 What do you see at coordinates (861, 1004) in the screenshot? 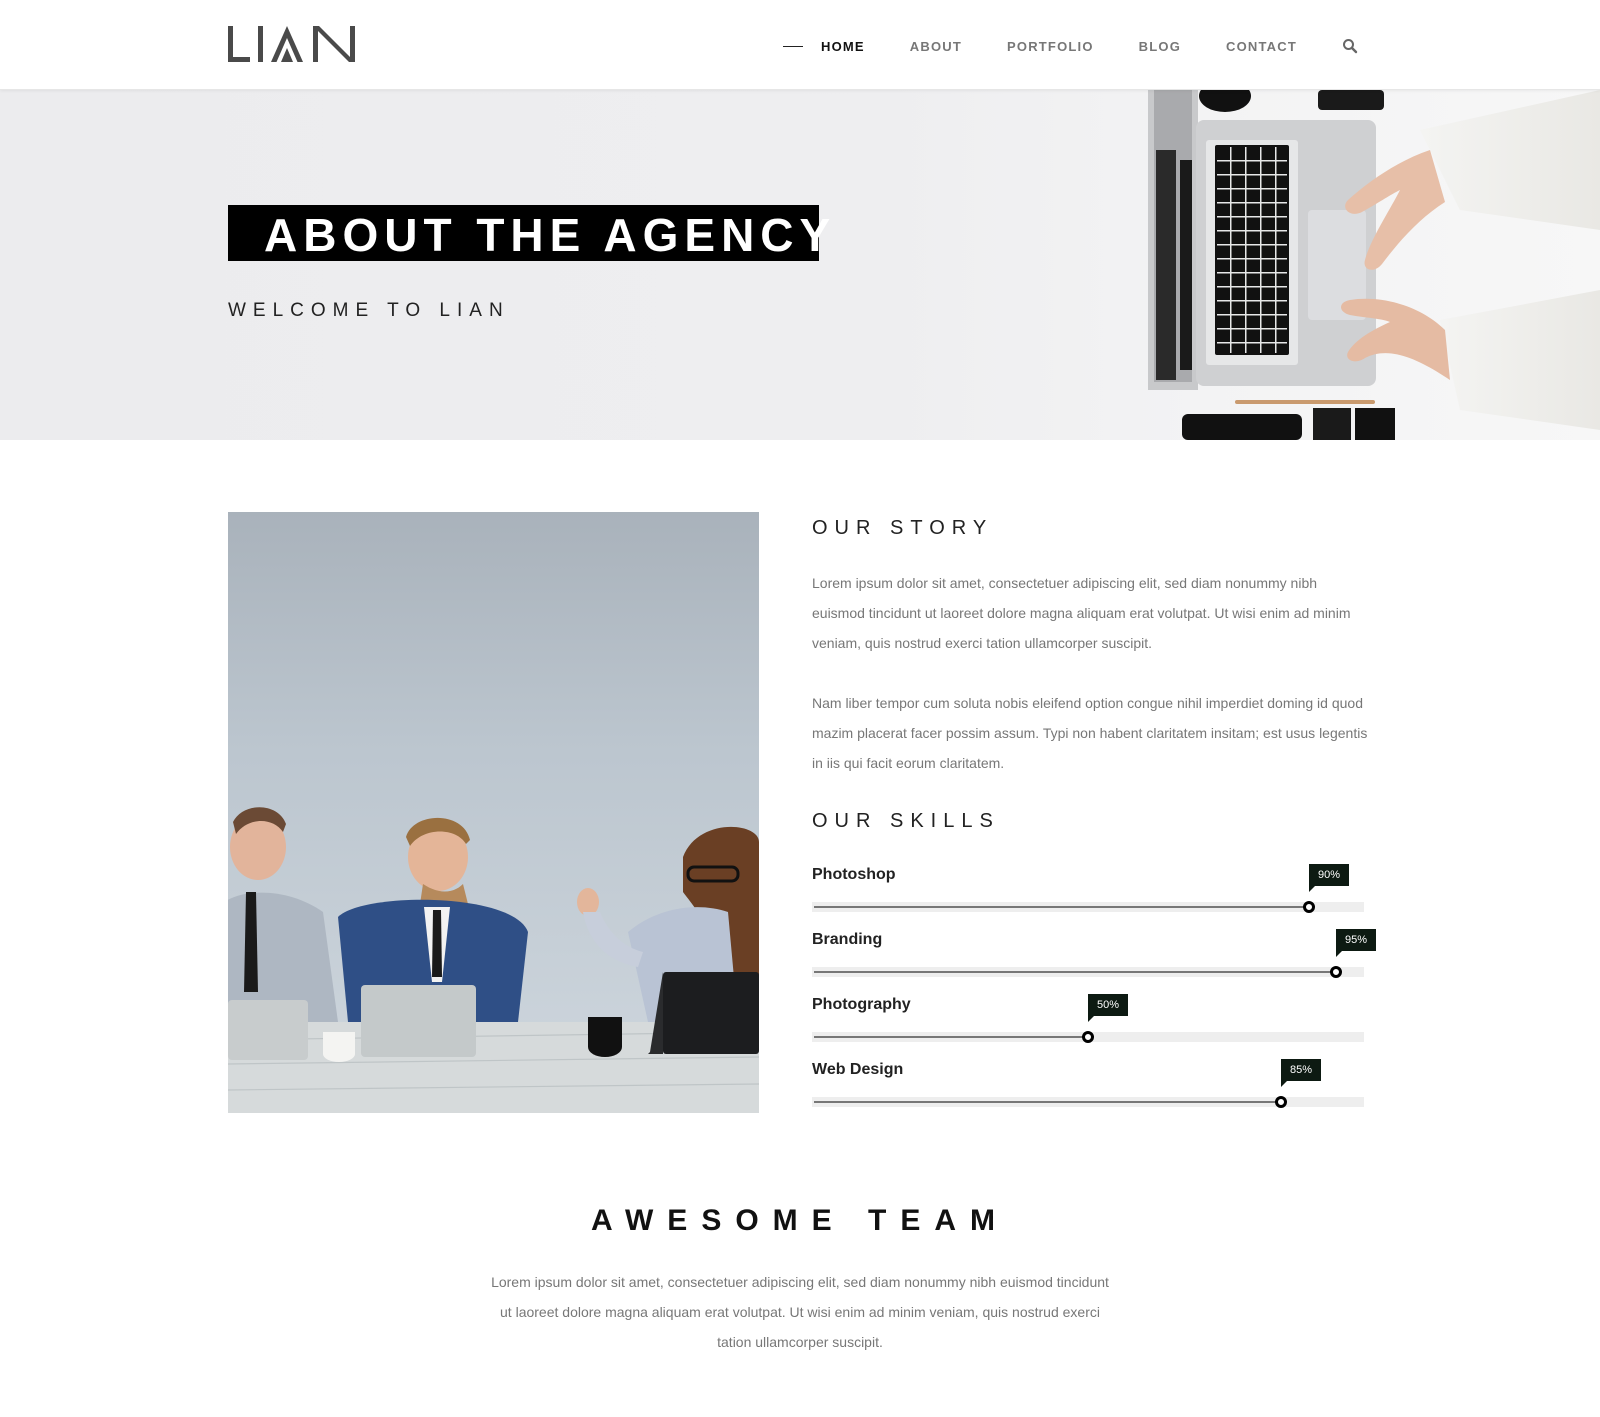
I see `skill-label: Photography` at bounding box center [861, 1004].